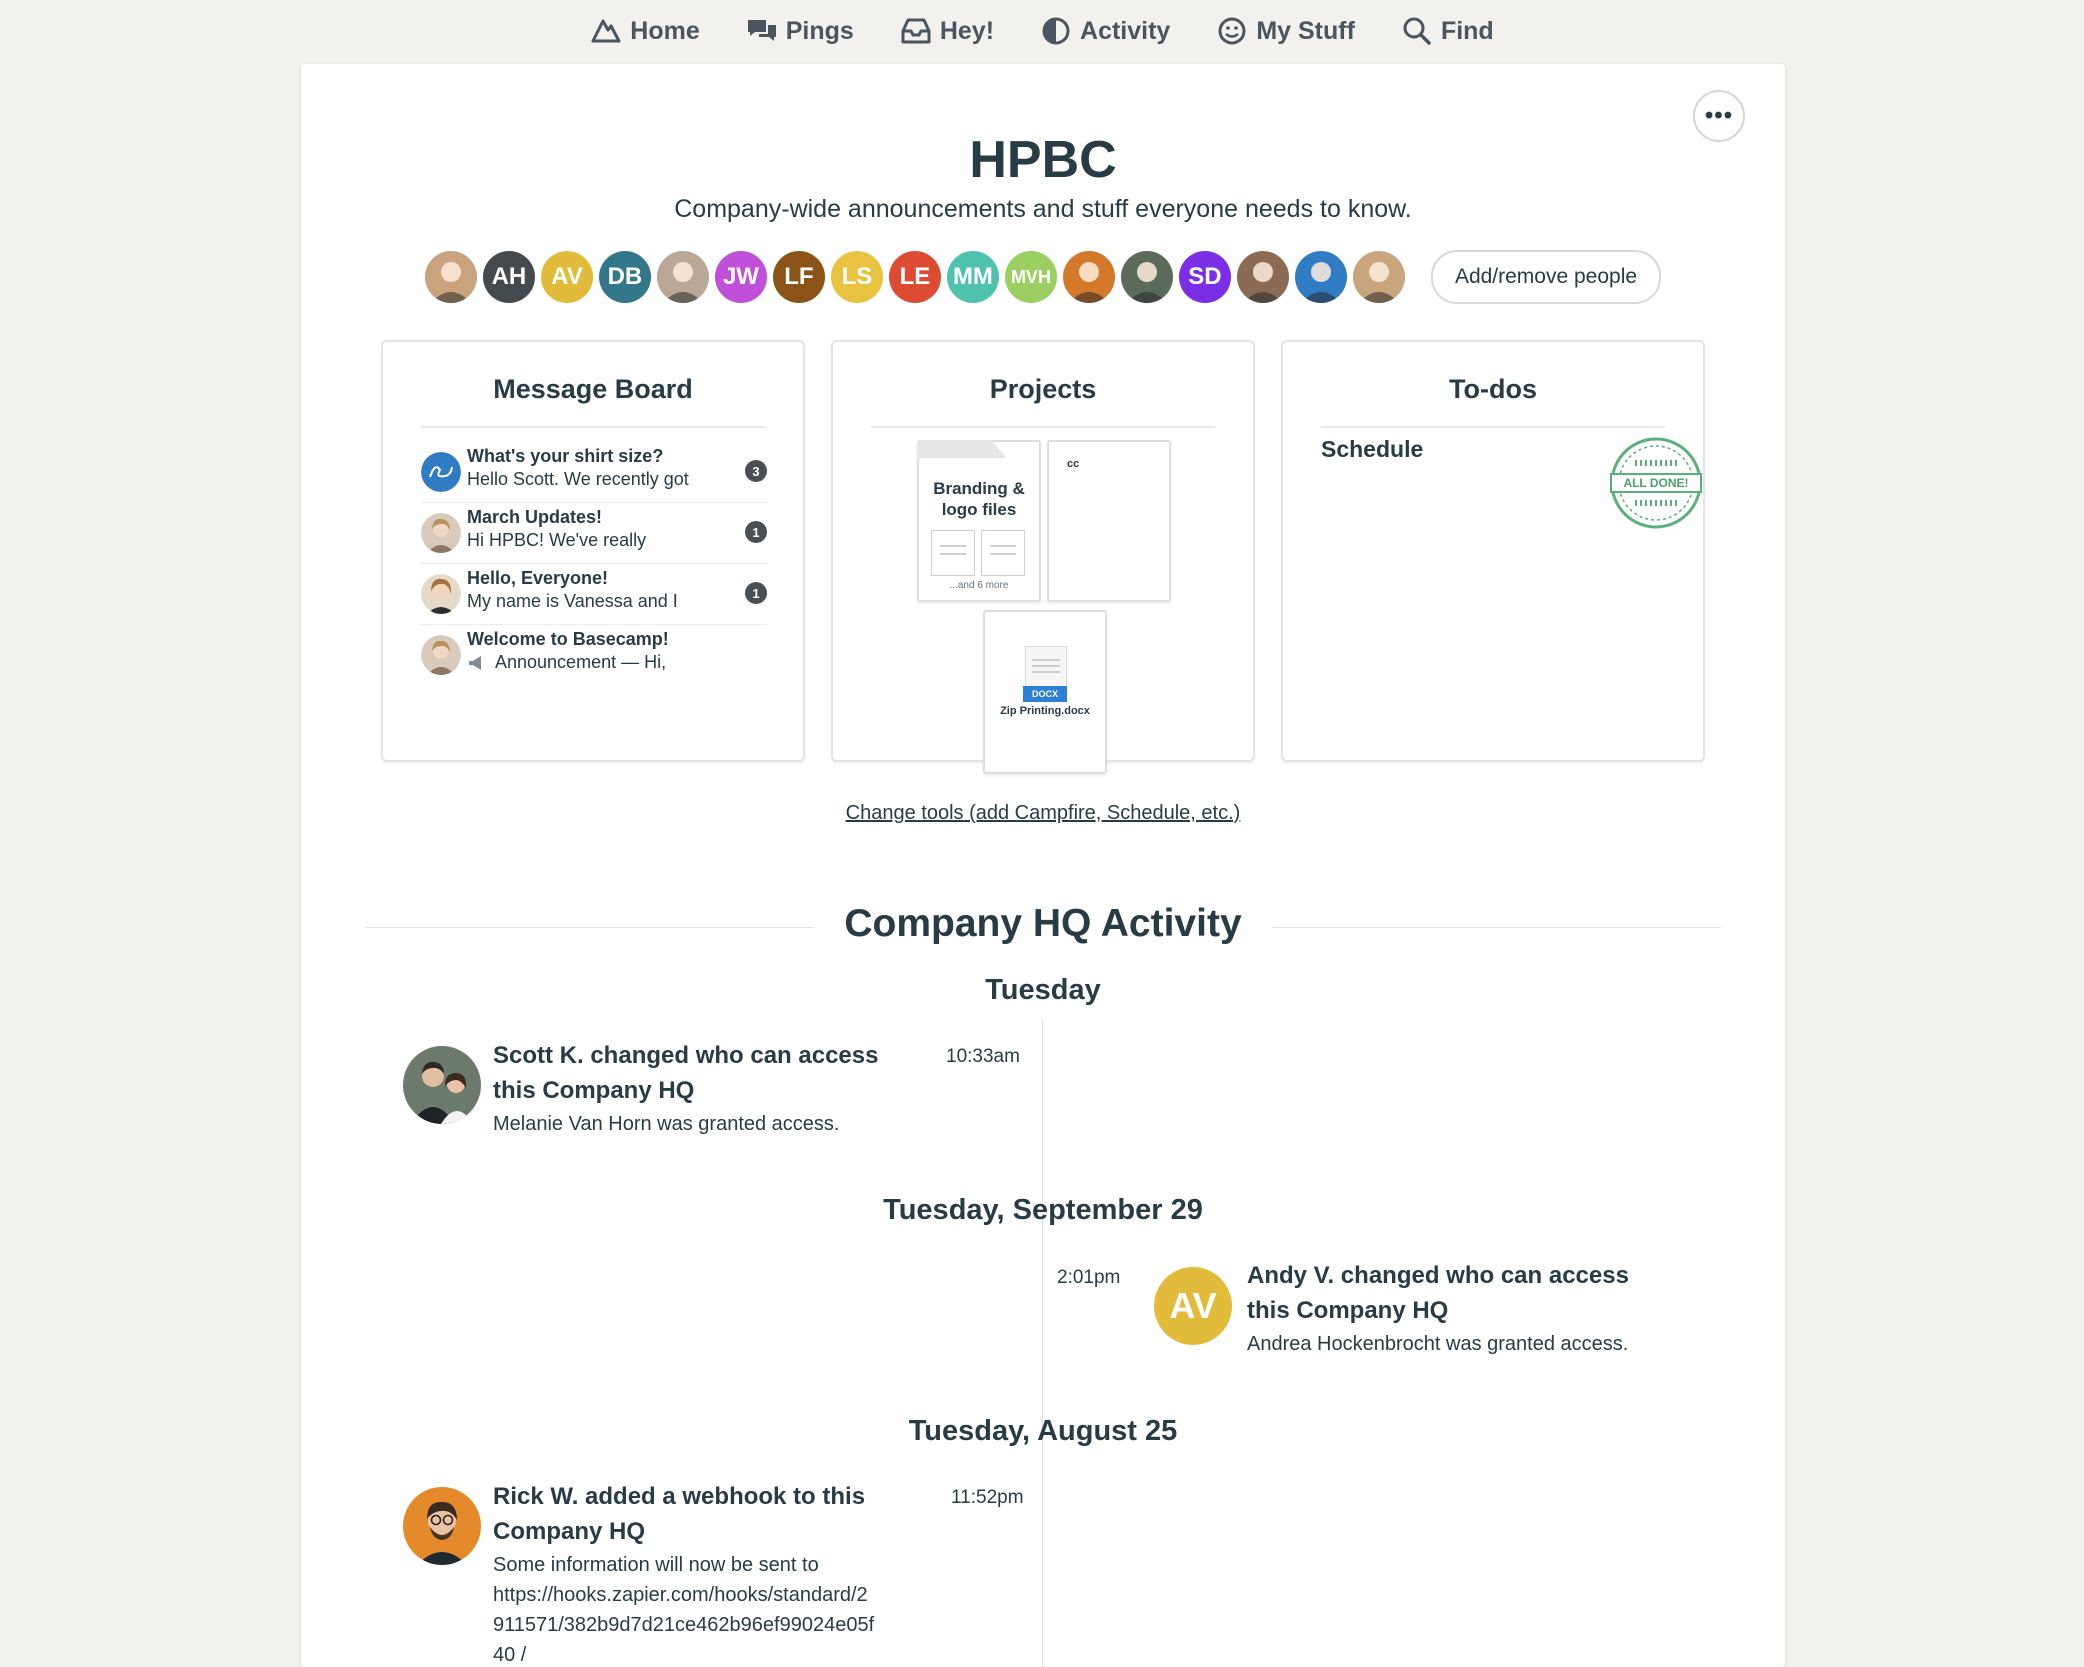  Describe the element at coordinates (1372, 449) in the screenshot. I see `todo-list-name: Schedule` at that location.